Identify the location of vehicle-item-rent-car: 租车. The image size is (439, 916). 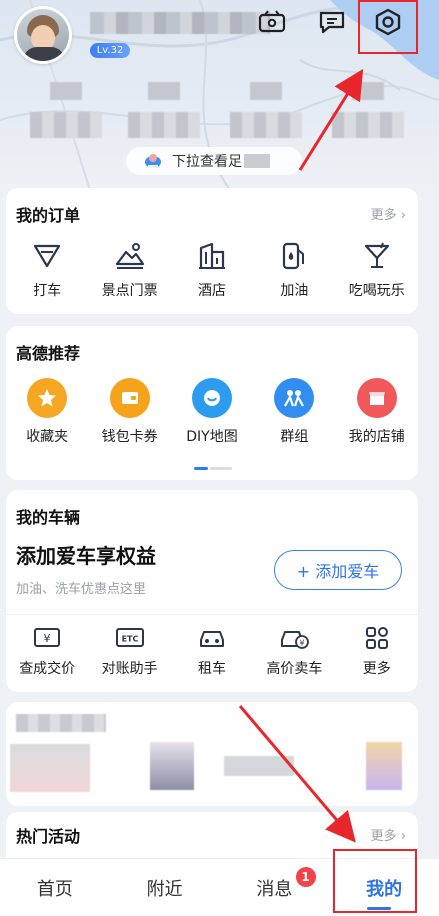
(212, 652).